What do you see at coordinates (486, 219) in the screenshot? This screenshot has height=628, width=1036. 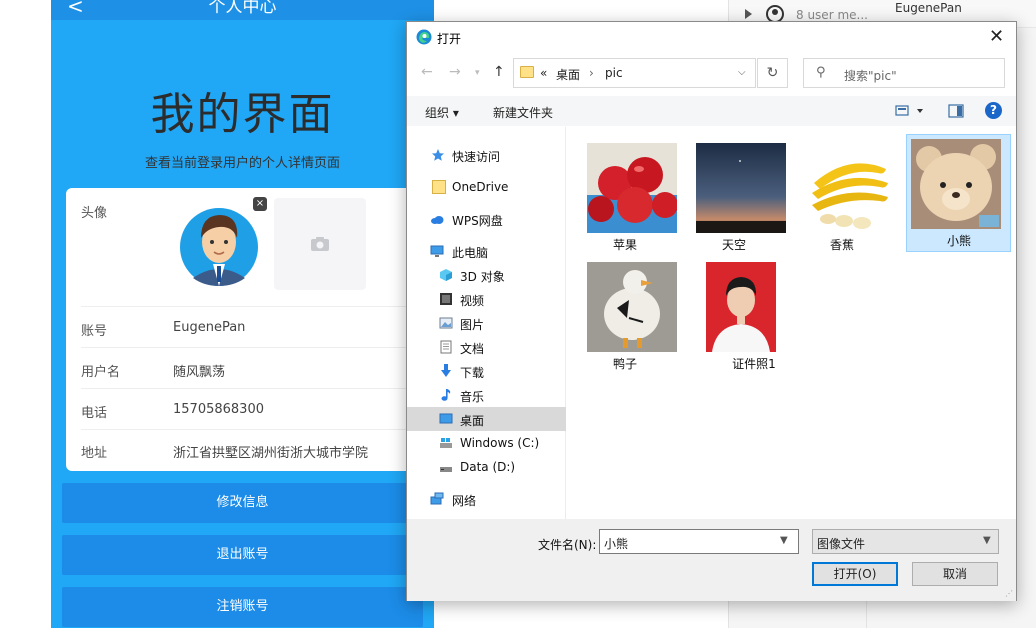 I see `nav-item-wps-cloud: WPS网盘` at bounding box center [486, 219].